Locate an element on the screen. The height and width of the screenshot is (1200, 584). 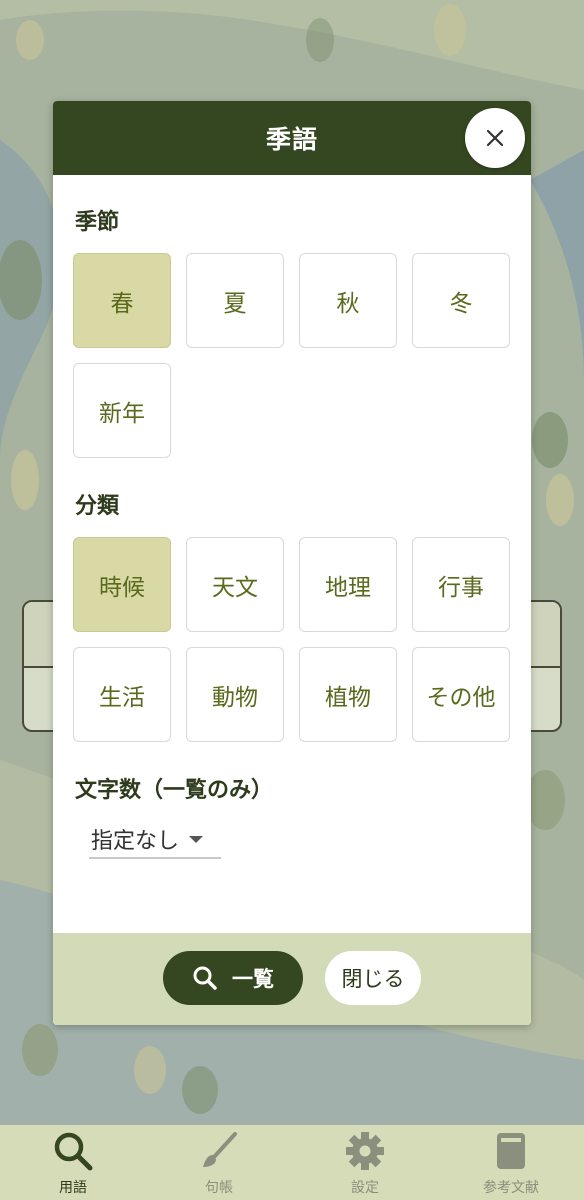
bottom-navigation: 用語 句帳 設定 参考文献 is located at coordinates (292, 1162).